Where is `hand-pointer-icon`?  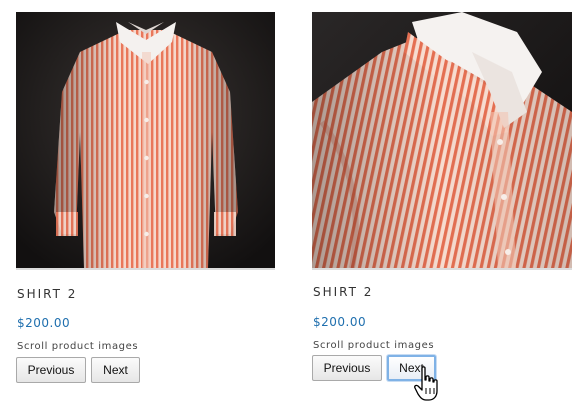 hand-pointer-icon is located at coordinates (426, 383).